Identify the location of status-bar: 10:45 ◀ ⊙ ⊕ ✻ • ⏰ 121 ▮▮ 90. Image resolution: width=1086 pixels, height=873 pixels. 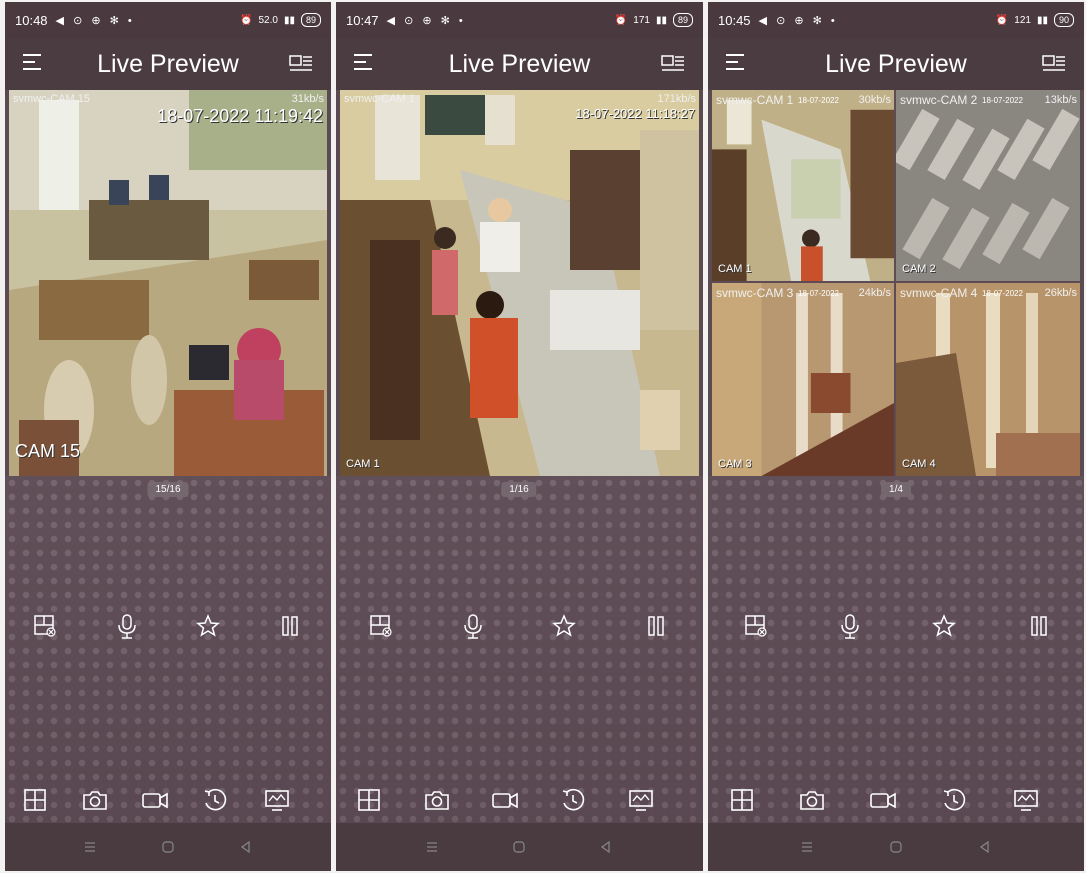
(896, 20).